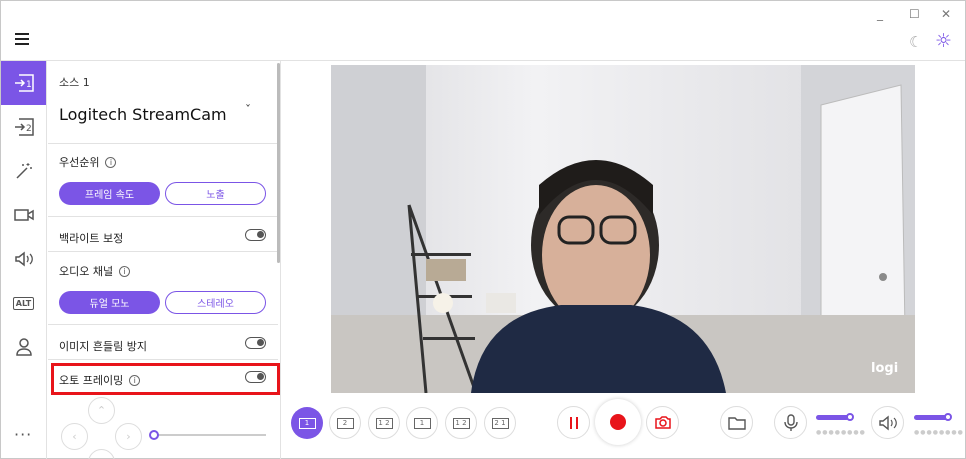 The image size is (966, 459). Describe the element at coordinates (74, 82) in the screenshot. I see `source-label: 소스 1` at that location.